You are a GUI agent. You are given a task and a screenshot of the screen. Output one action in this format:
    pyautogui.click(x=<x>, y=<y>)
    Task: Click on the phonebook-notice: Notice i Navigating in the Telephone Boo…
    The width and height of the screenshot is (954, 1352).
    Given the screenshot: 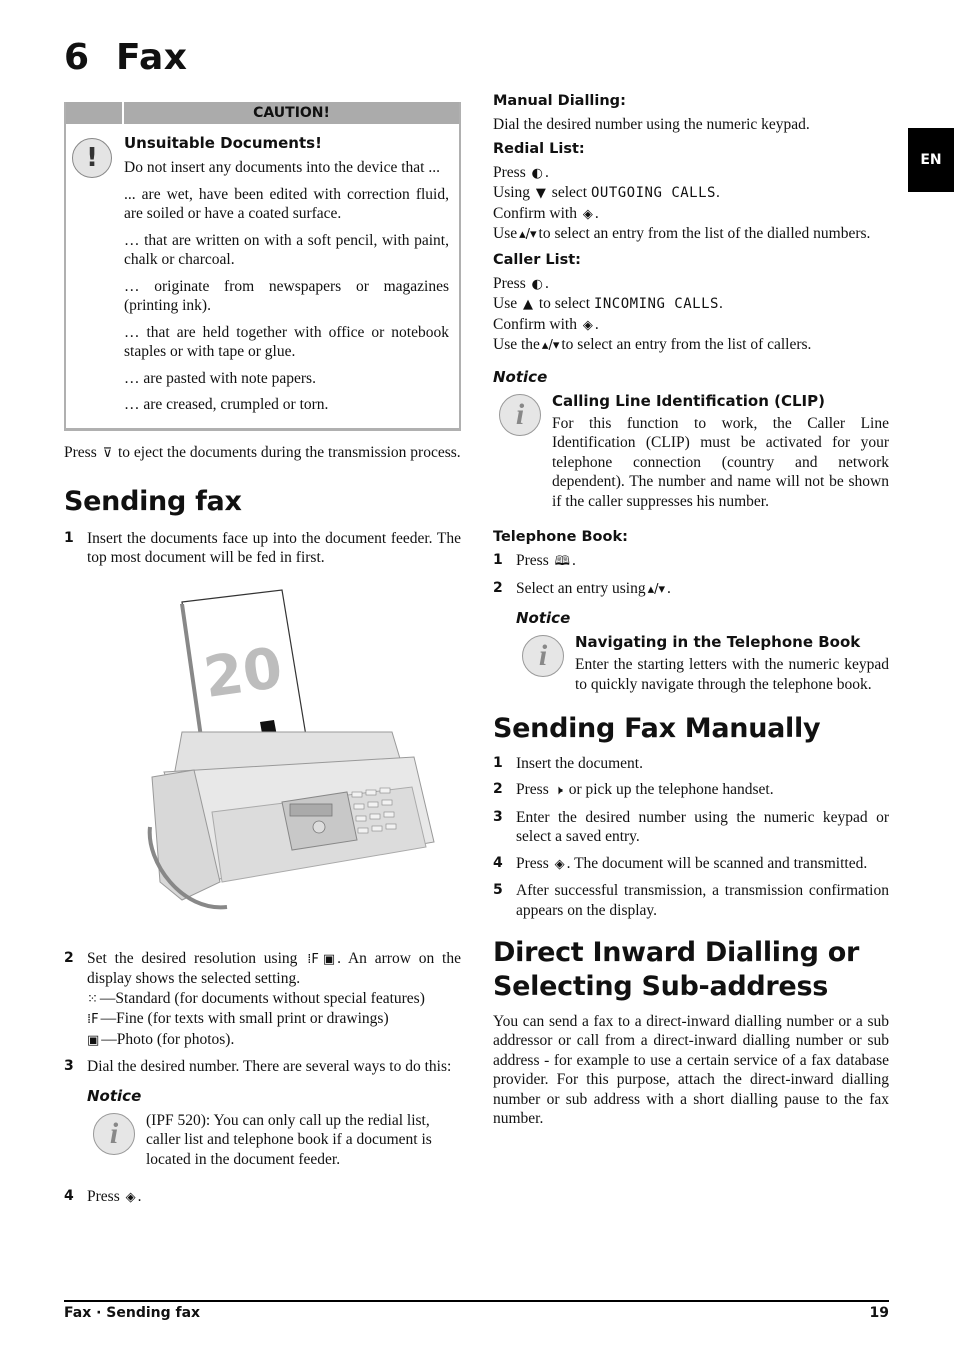 What is the action you would take?
    pyautogui.click(x=702, y=651)
    